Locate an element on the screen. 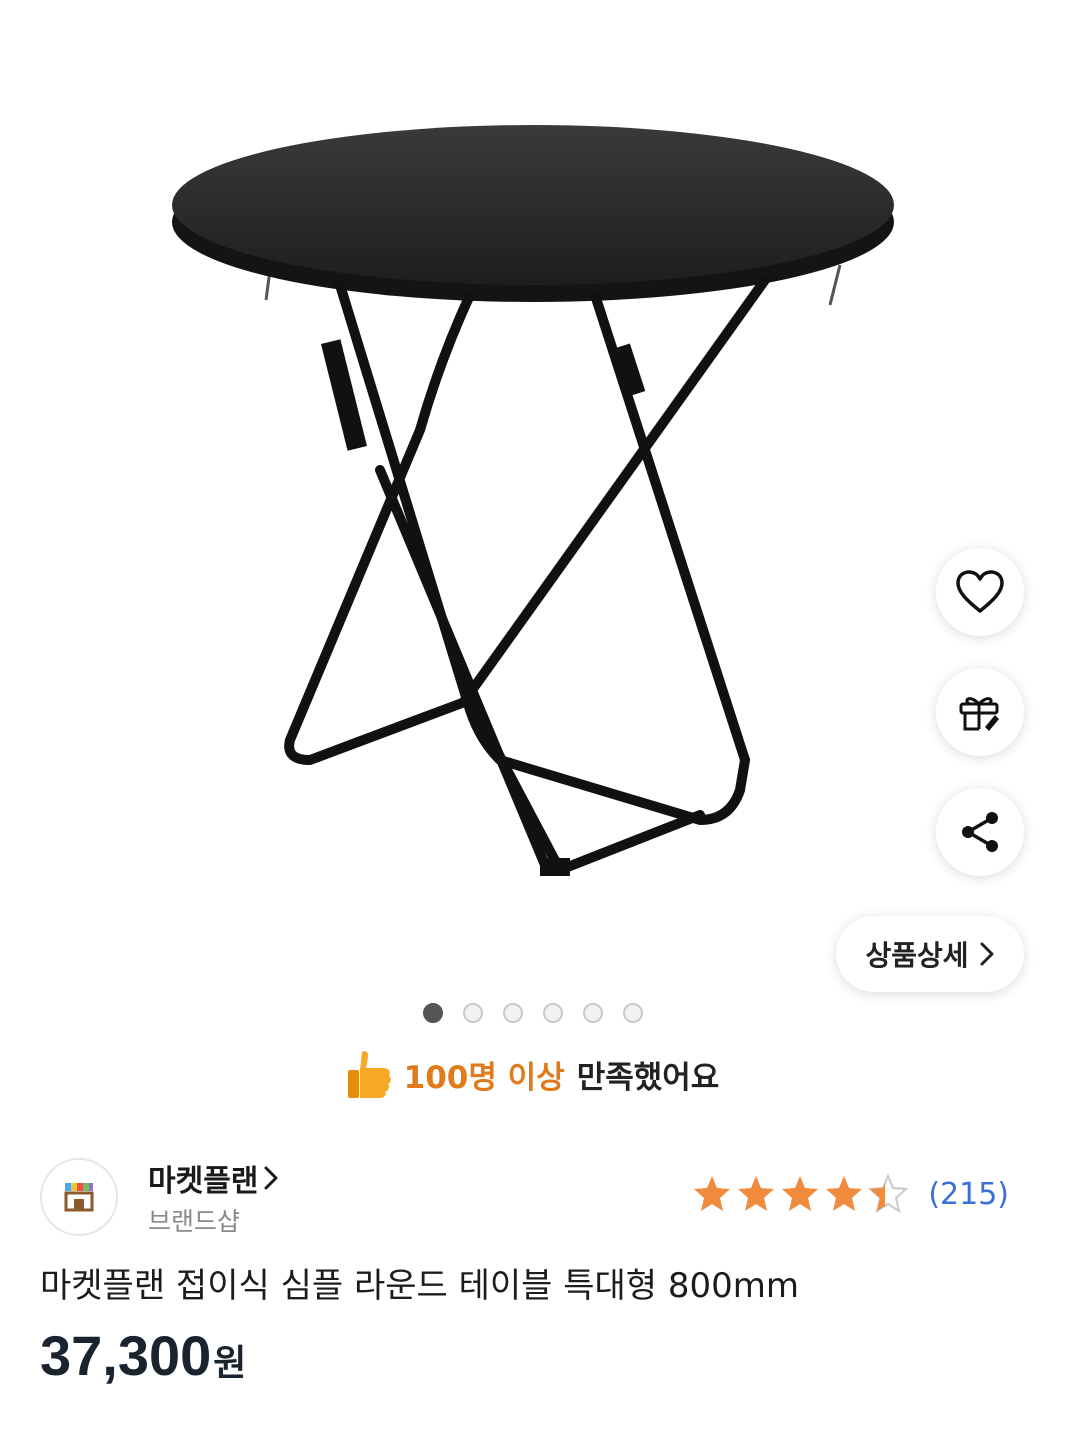  gift-icon is located at coordinates (979, 714).